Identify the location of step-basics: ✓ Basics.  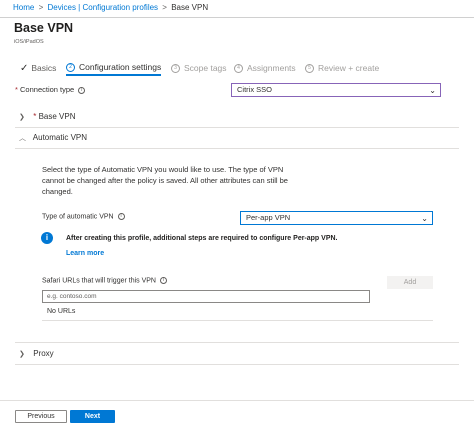
(38, 68).